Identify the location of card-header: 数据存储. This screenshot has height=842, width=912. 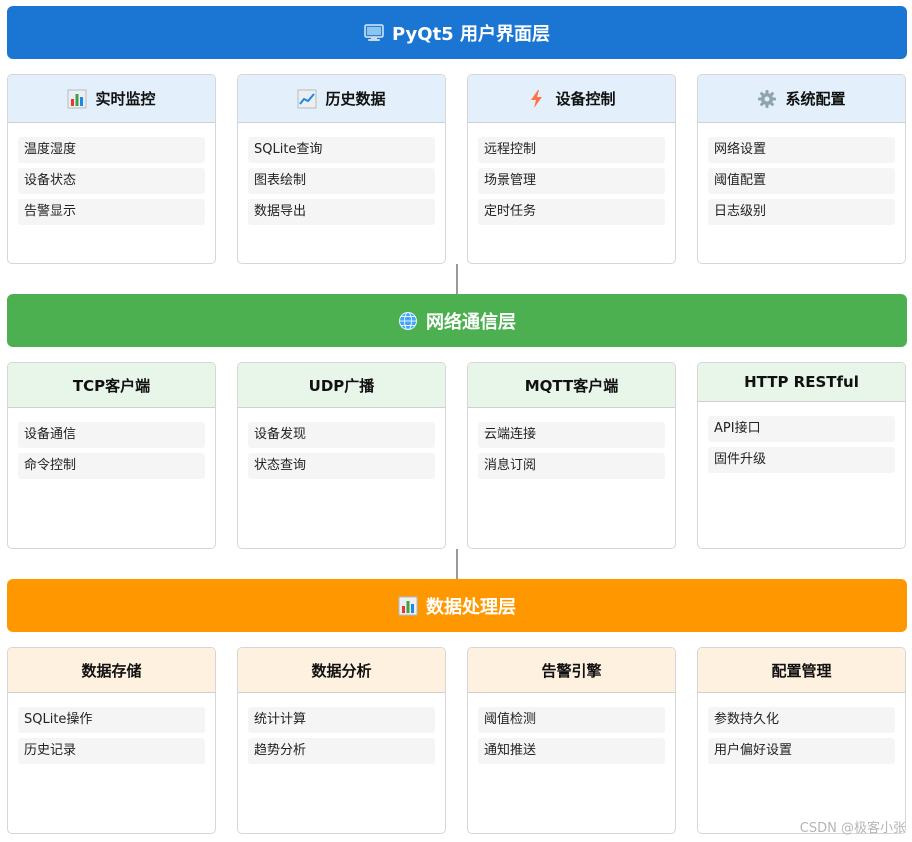
(111, 670).